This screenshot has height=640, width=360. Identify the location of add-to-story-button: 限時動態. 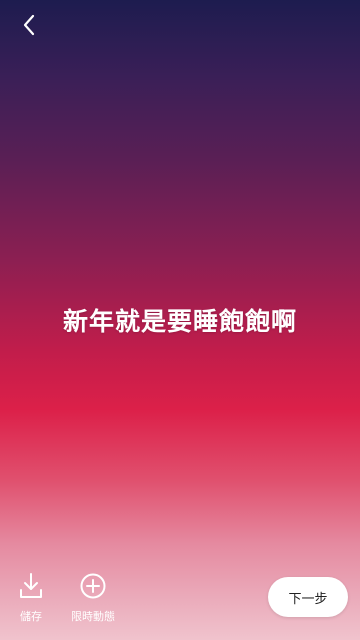
(93, 598).